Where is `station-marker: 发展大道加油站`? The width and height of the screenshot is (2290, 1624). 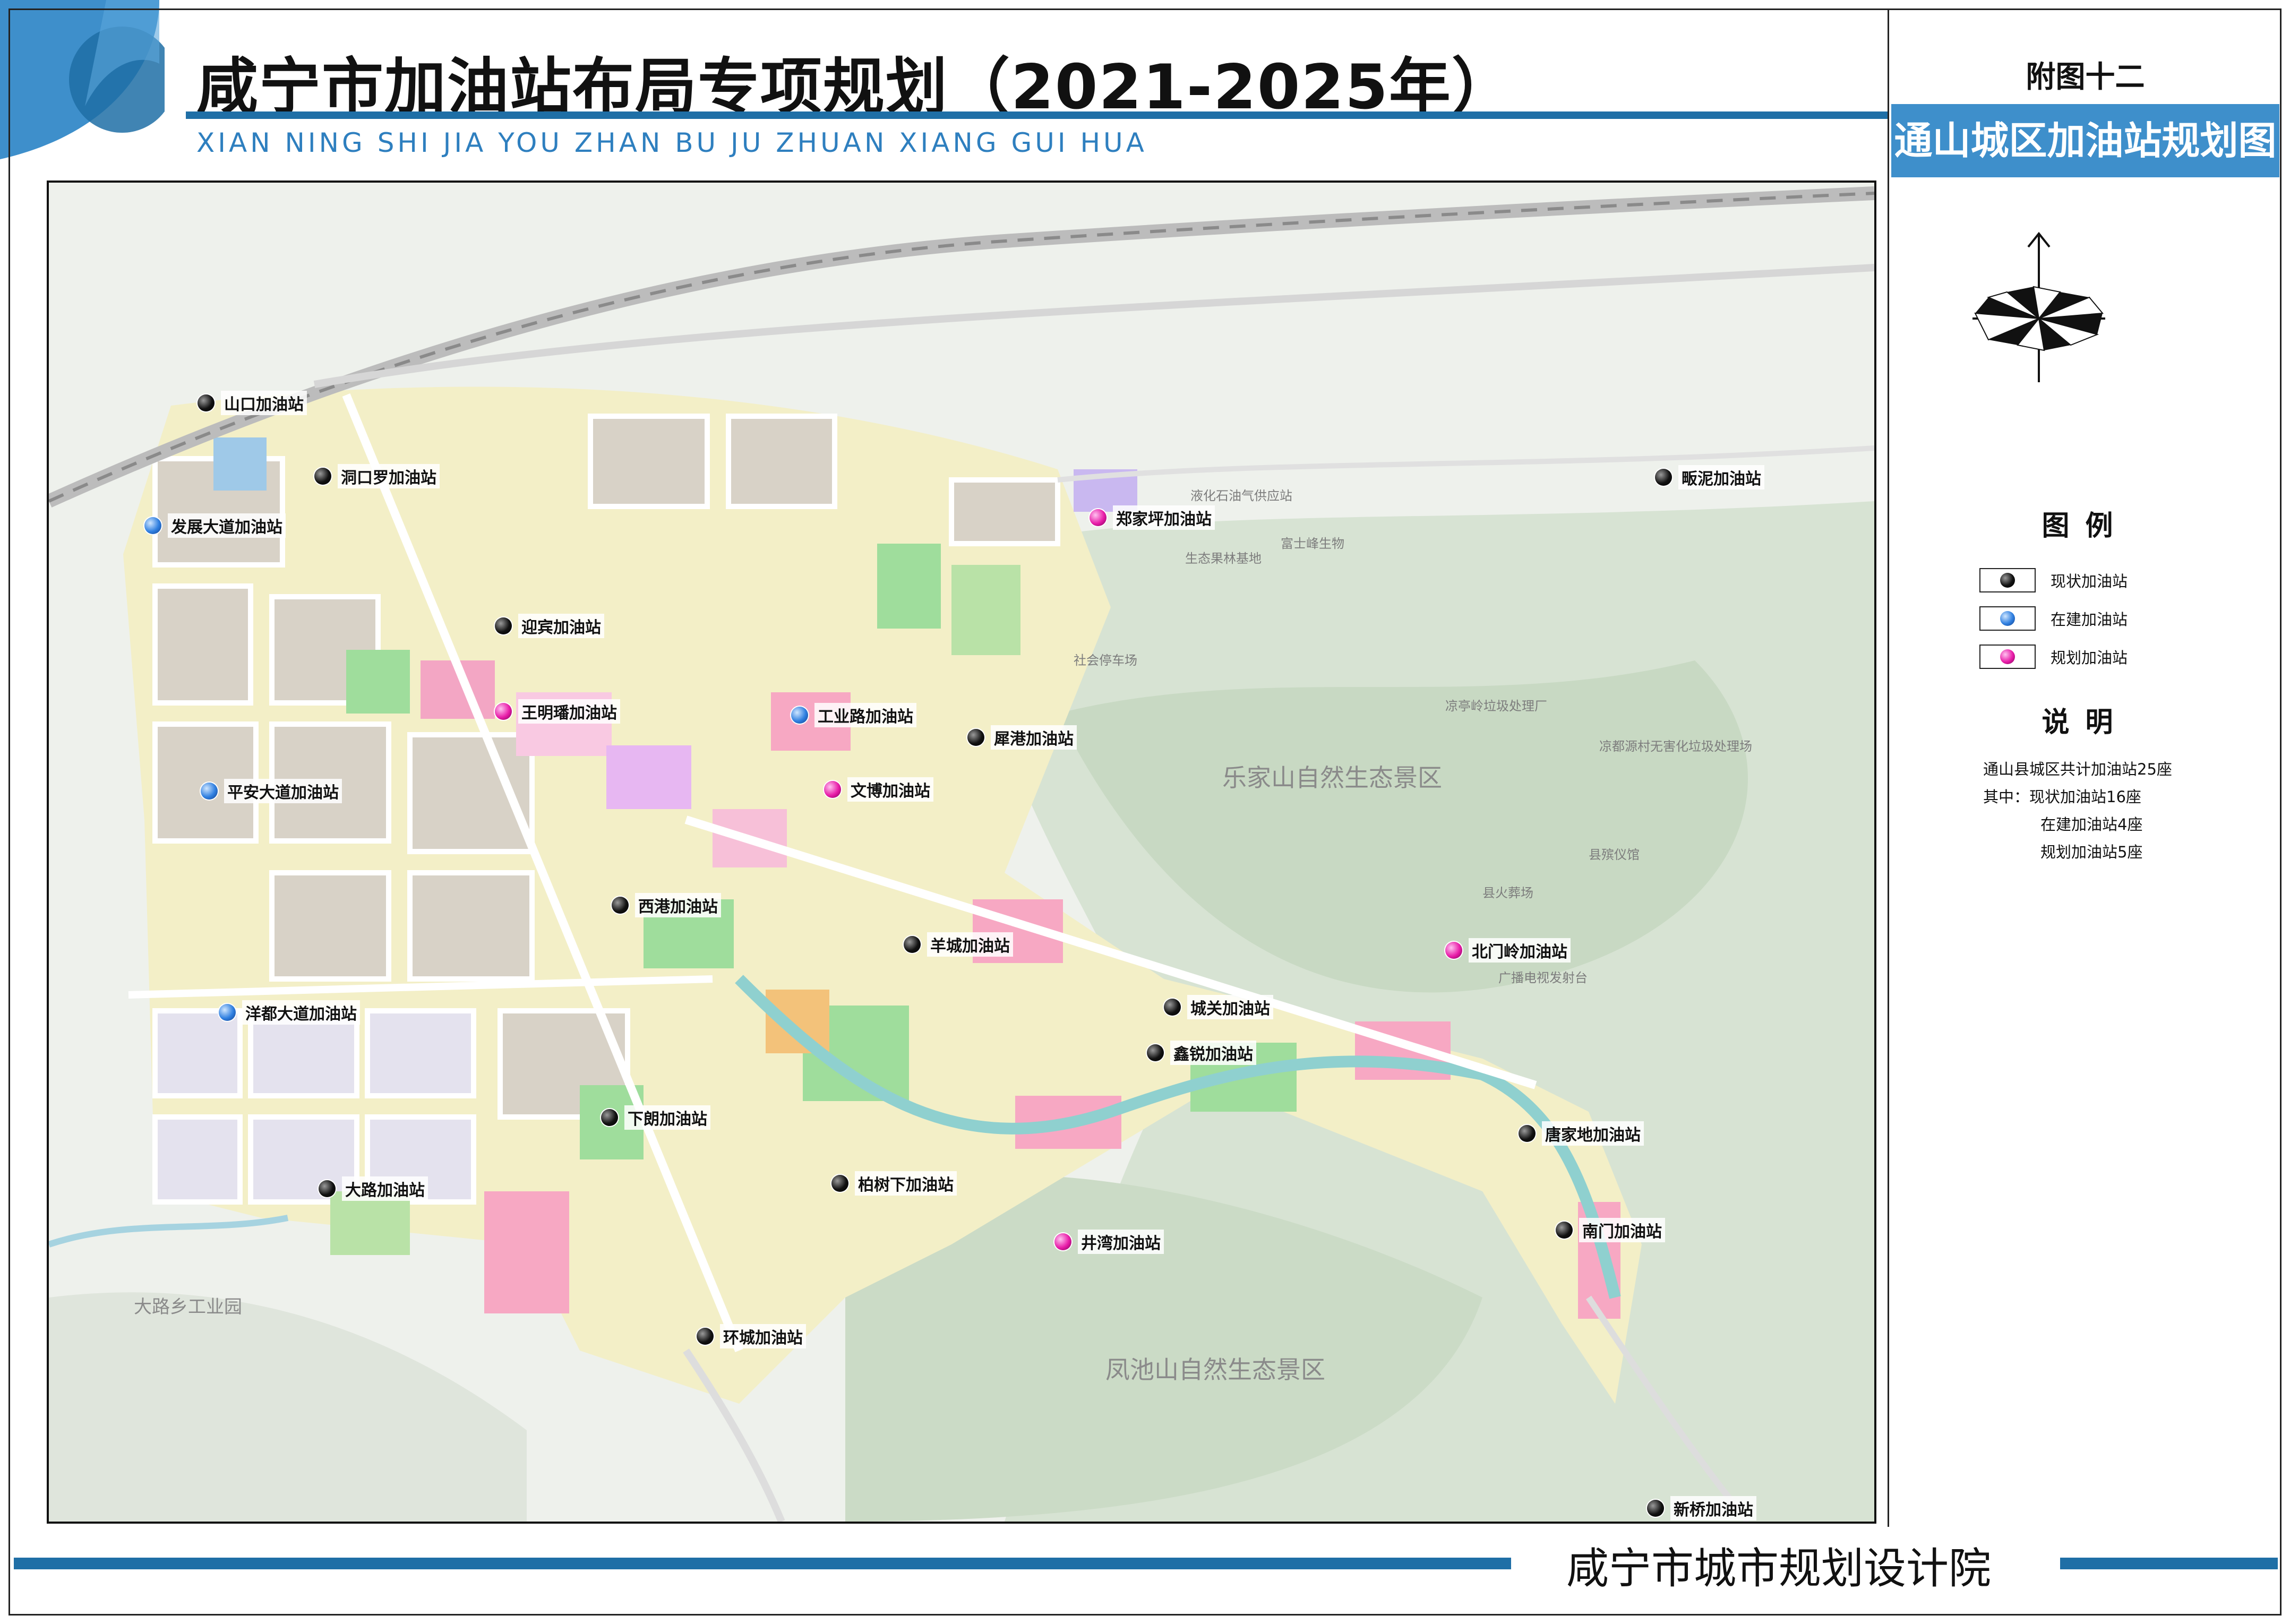
station-marker: 发展大道加油站 is located at coordinates (215, 525).